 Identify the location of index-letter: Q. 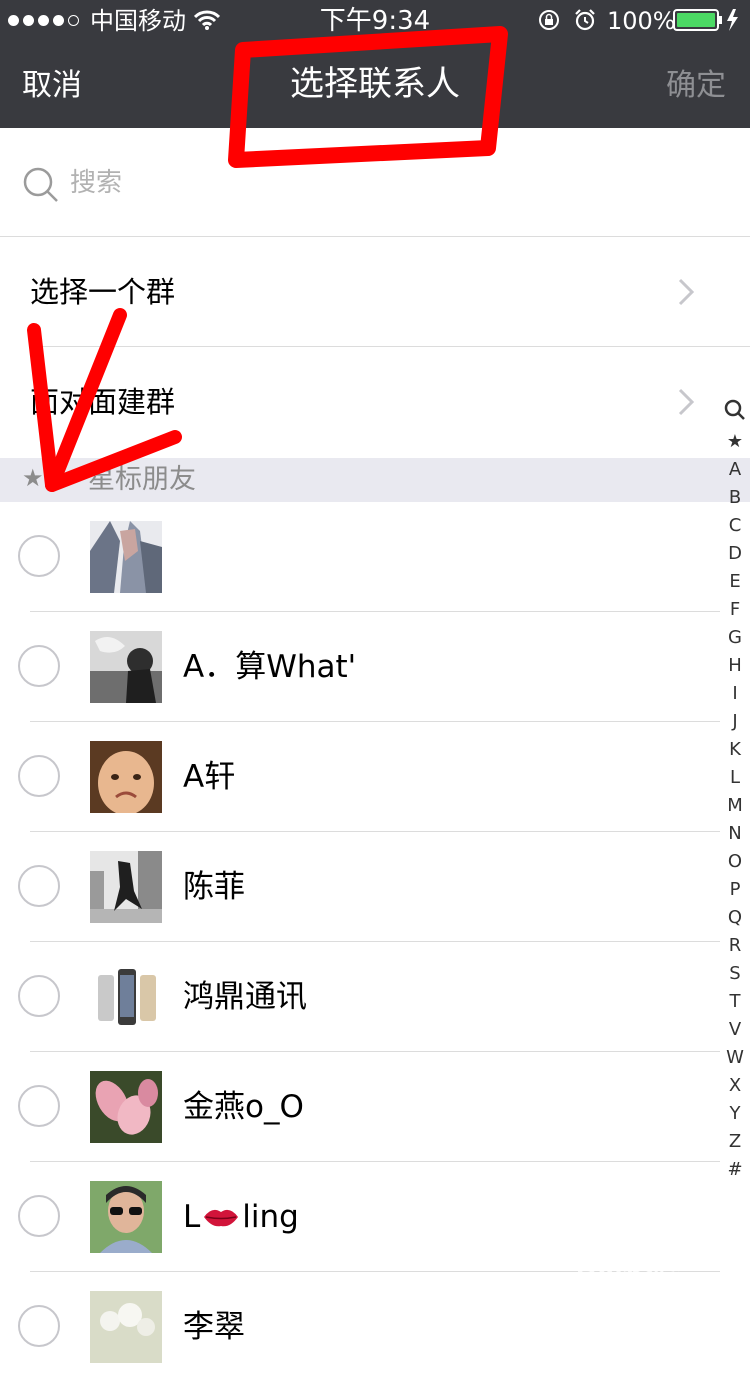
(735, 918).